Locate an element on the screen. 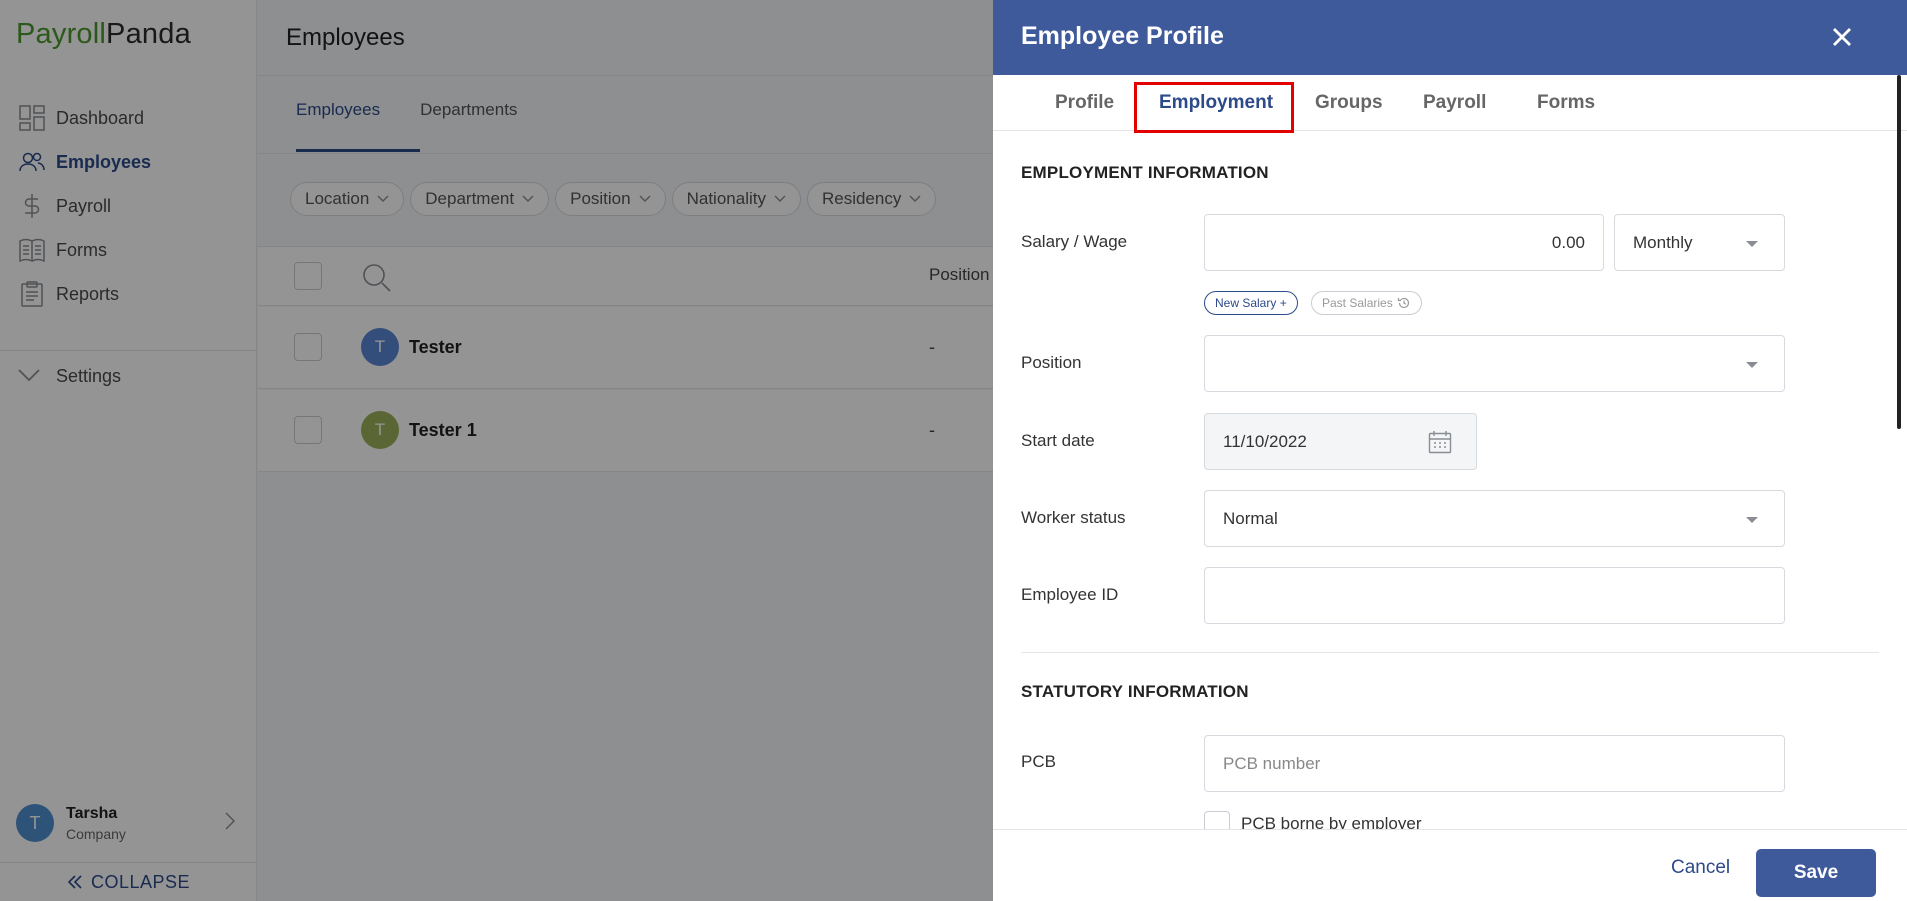 The width and height of the screenshot is (1907, 901). profile-tabs: Profile Employment Groups Payroll Forms is located at coordinates (1450, 103).